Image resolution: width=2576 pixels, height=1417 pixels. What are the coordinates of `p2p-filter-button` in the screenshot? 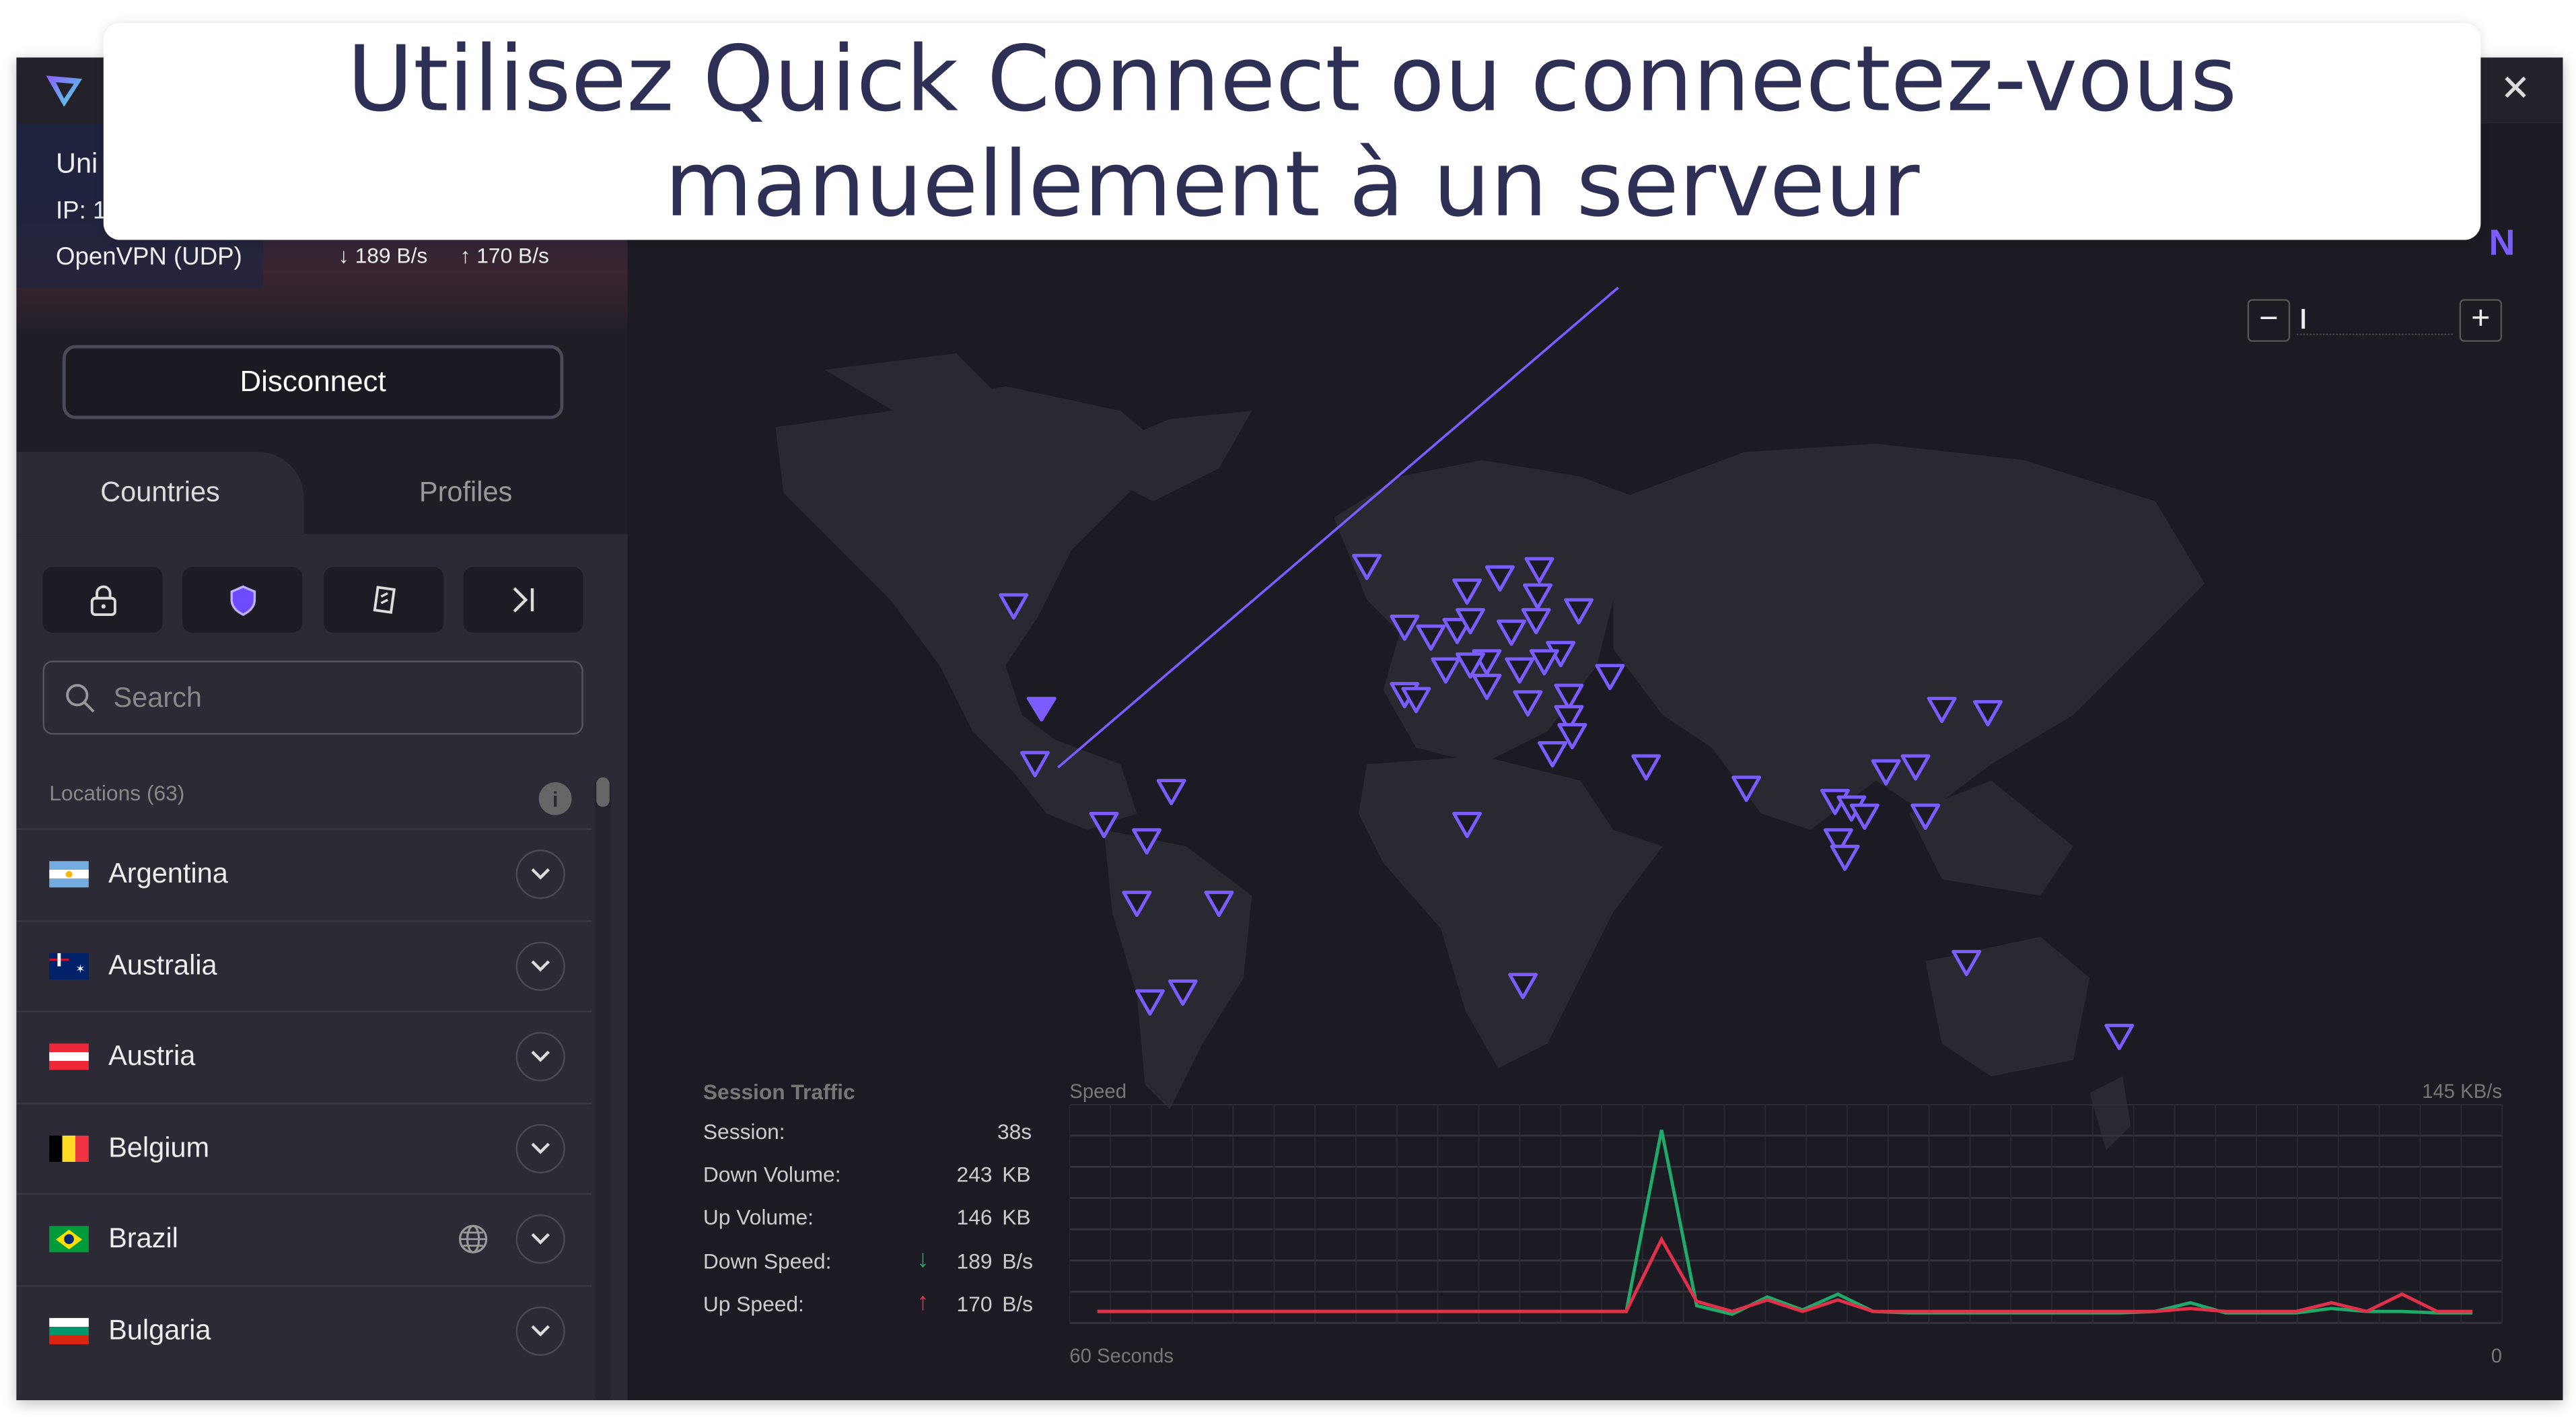 It's located at (383, 600).